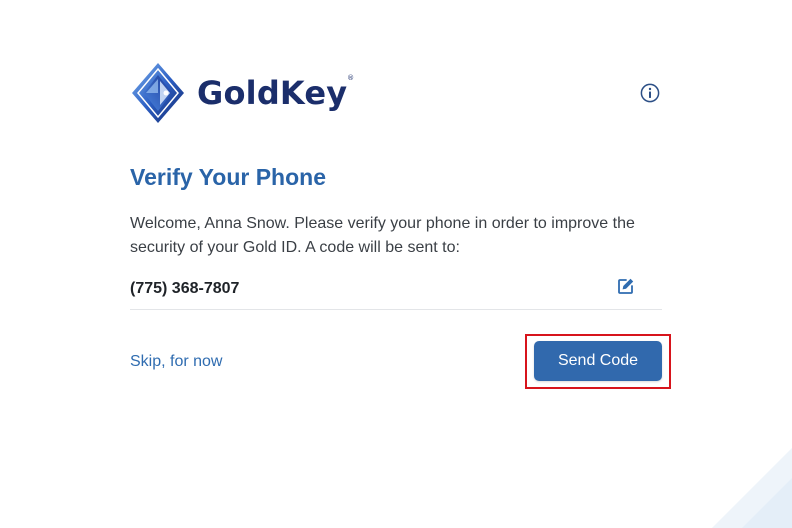 The width and height of the screenshot is (792, 528). What do you see at coordinates (272, 93) in the screenshot?
I see `logo-name: GoldKey` at bounding box center [272, 93].